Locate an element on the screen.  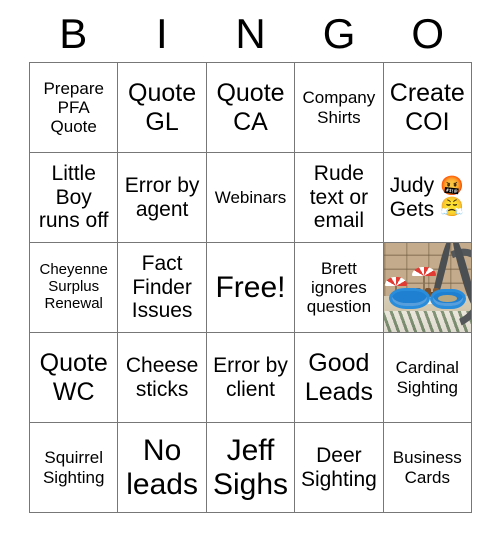
bingo-cell-label: Good Leads is located at coordinates (338, 377).